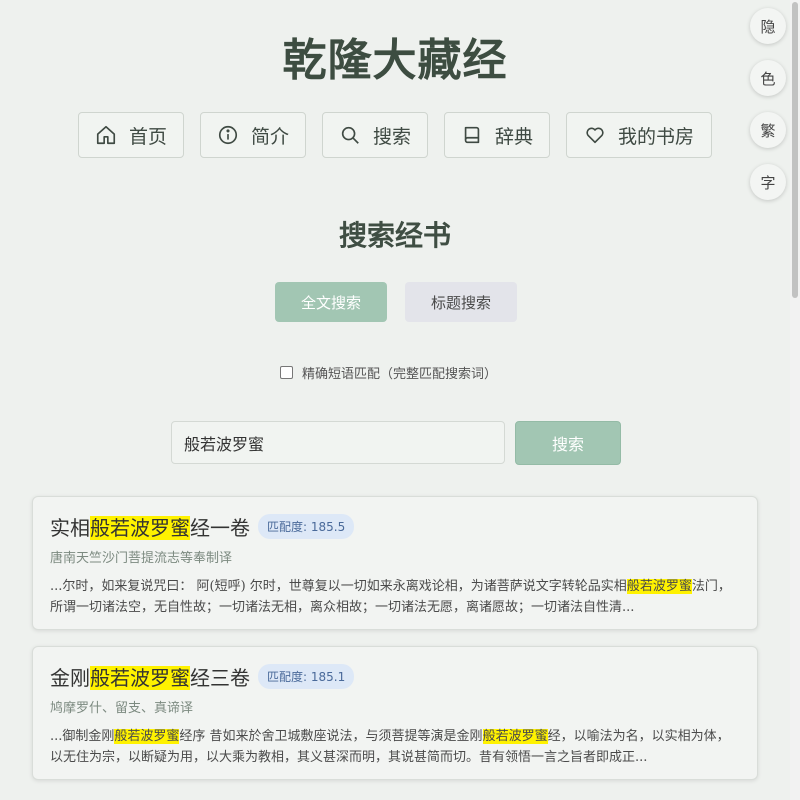 The width and height of the screenshot is (800, 800). What do you see at coordinates (150, 676) in the screenshot?
I see `result-title: 金刚般若波罗蜜经三卷` at bounding box center [150, 676].